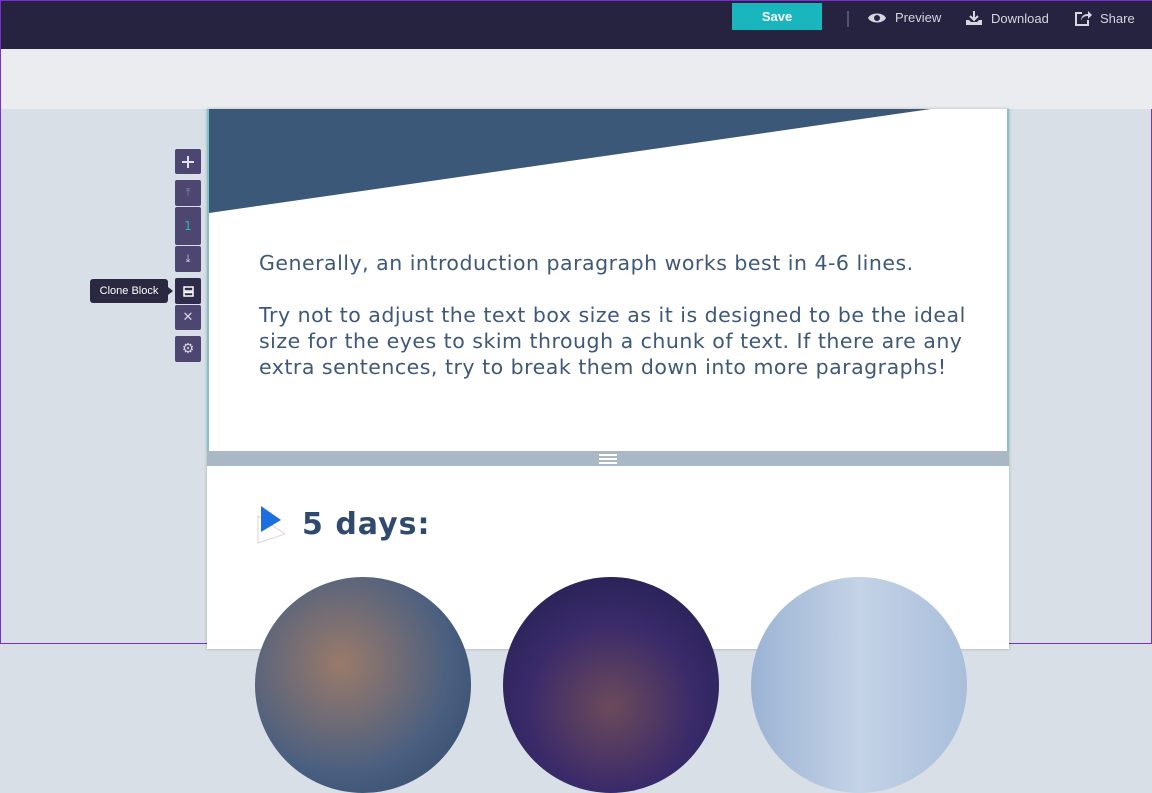 This screenshot has height=793, width=1152. Describe the element at coordinates (188, 226) in the screenshot. I see `block-number: 1` at that location.